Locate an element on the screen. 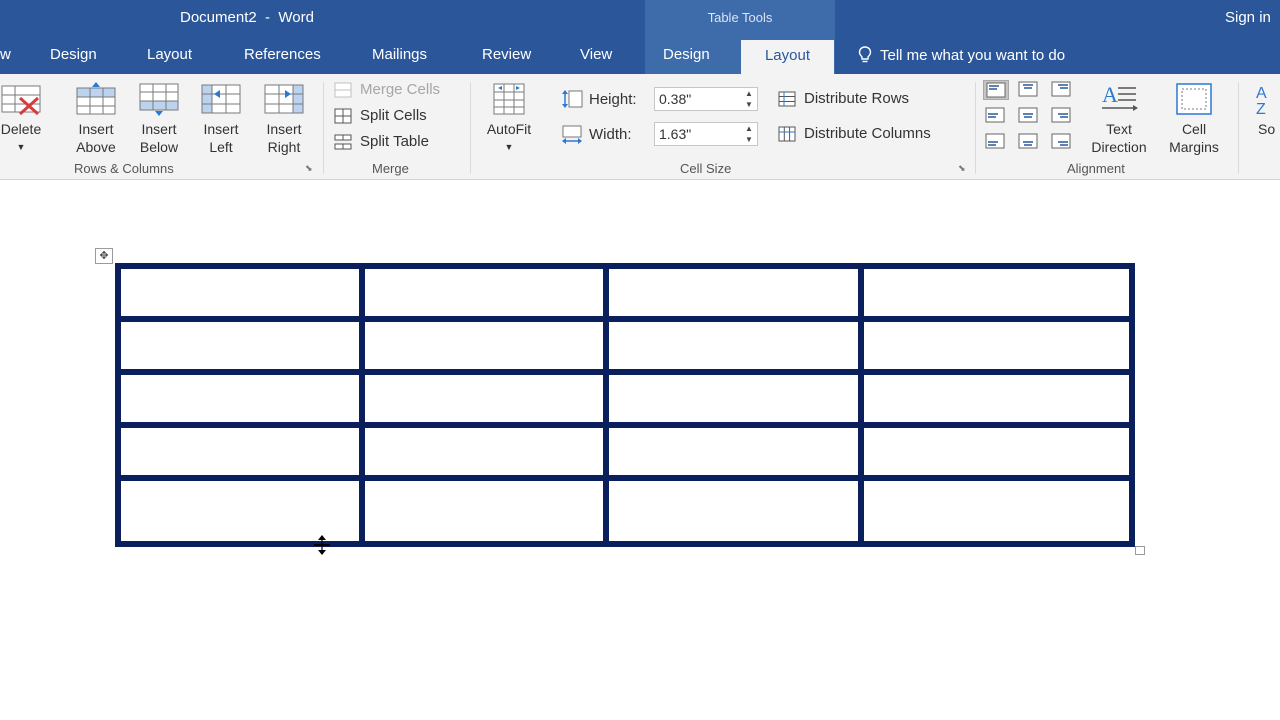 This screenshot has width=1280, height=720. insert-left-button: Insert Left is located at coordinates (221, 119).